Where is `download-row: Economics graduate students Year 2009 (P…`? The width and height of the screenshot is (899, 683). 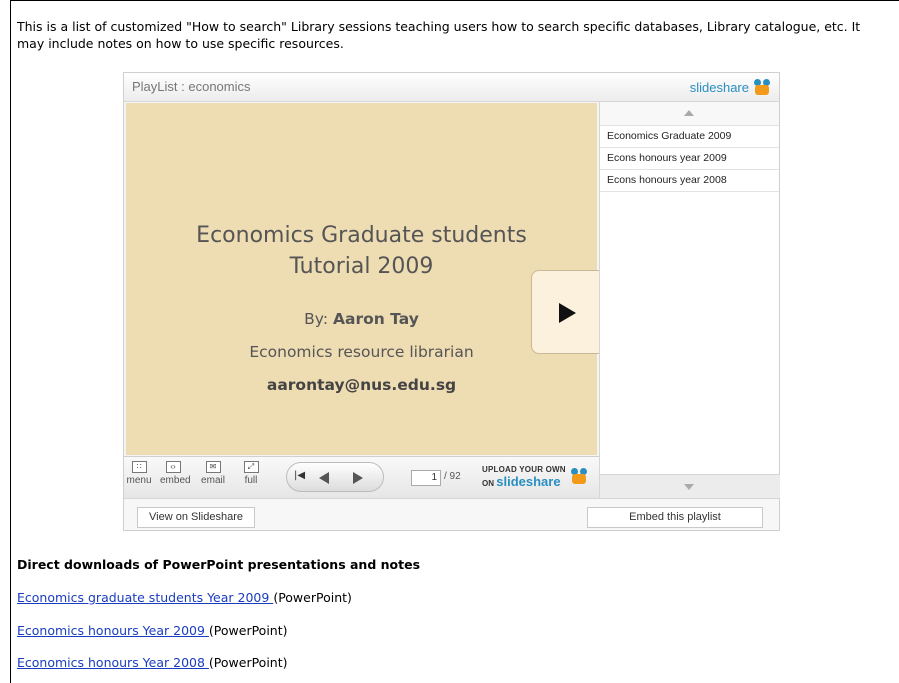
download-row: Economics graduate students Year 2009 (P… is located at coordinates (184, 597).